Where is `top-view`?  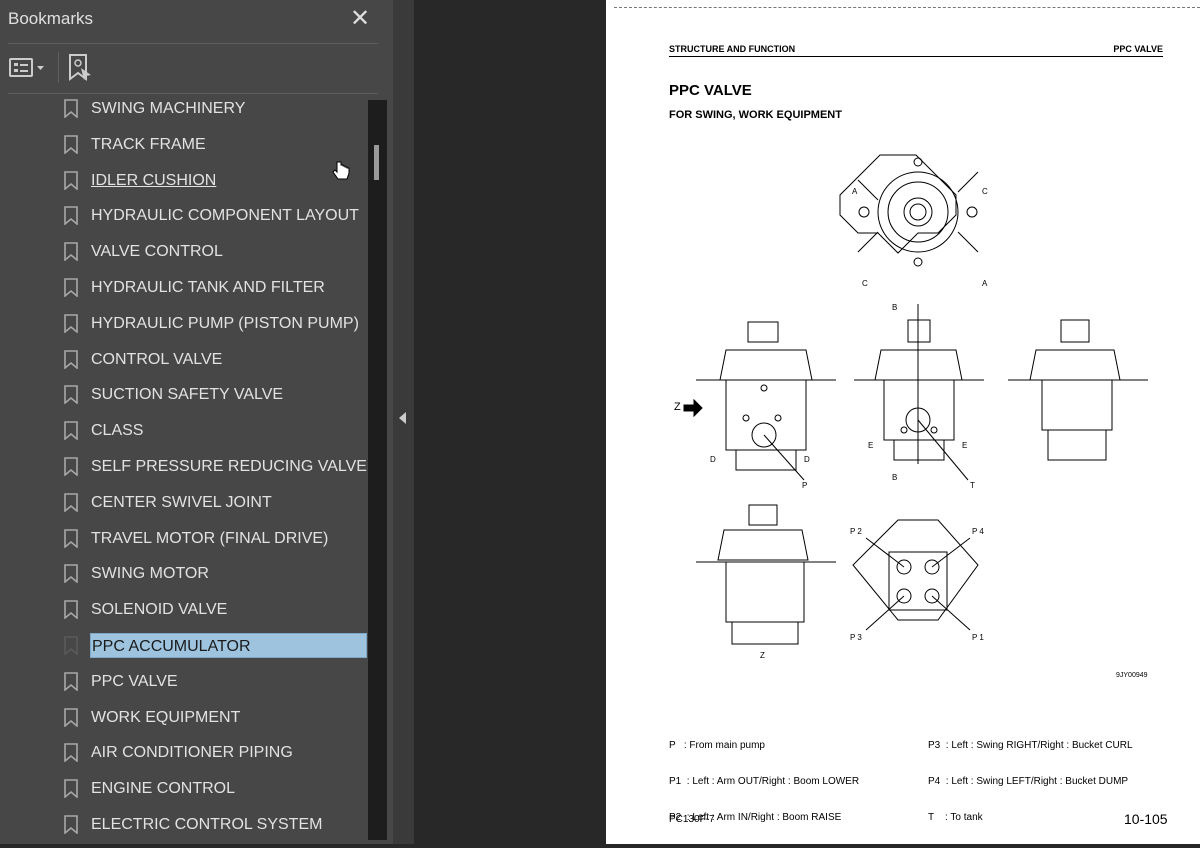
top-view is located at coordinates (909, 210).